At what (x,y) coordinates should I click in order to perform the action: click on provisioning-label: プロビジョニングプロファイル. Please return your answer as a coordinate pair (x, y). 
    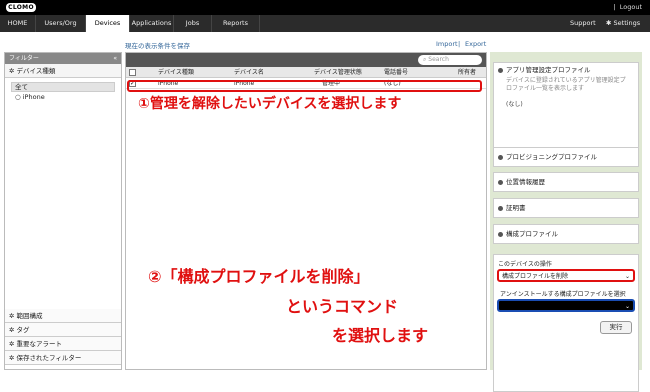
    Looking at the image, I should click on (551, 157).